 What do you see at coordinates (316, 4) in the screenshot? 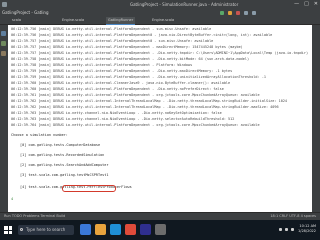
I see `close-button: ✕` at bounding box center [316, 4].